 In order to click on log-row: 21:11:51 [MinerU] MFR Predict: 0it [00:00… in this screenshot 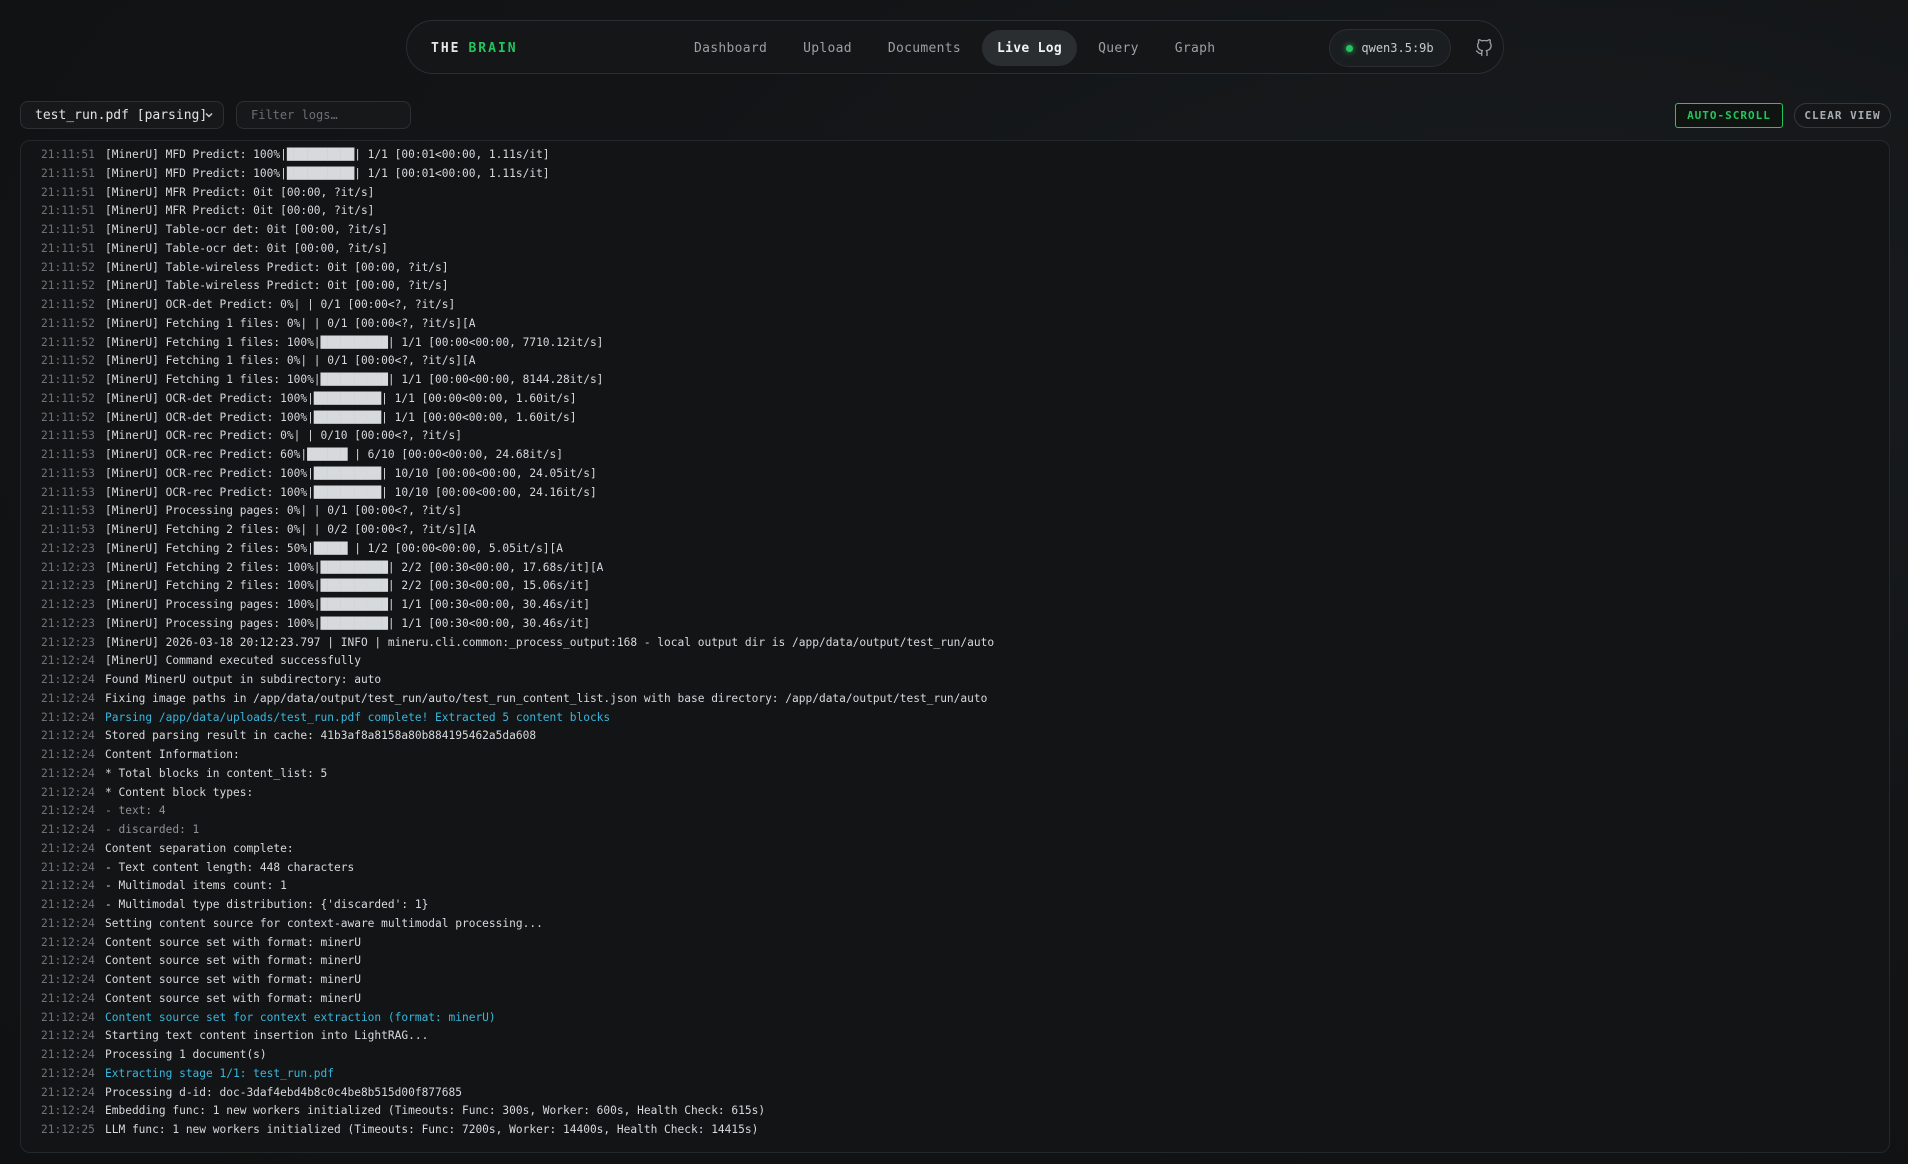, I will do `click(955, 211)`.